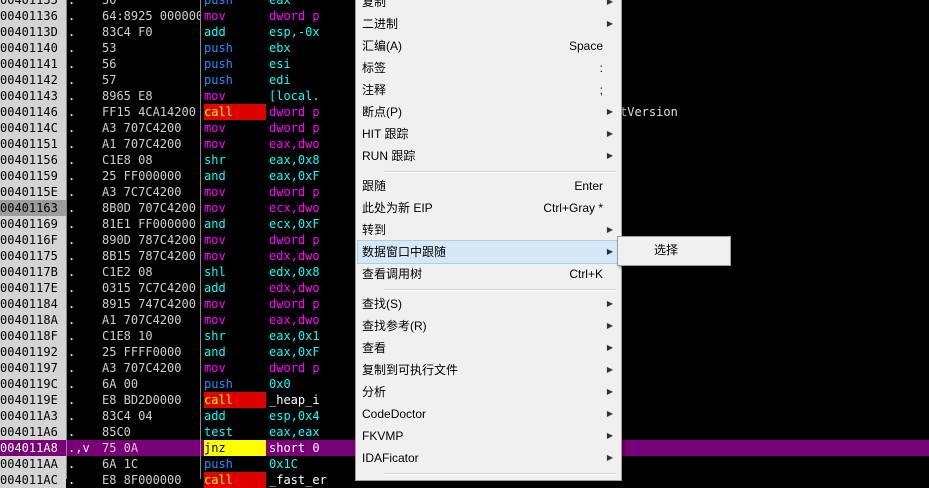 This screenshot has height=488, width=929. What do you see at coordinates (33, 448) in the screenshot?
I see `address-cell: 004011A8` at bounding box center [33, 448].